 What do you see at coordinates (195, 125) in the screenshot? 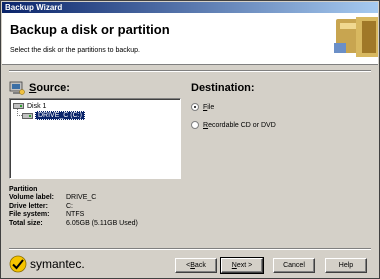
I see `radio-cd-indicator` at bounding box center [195, 125].